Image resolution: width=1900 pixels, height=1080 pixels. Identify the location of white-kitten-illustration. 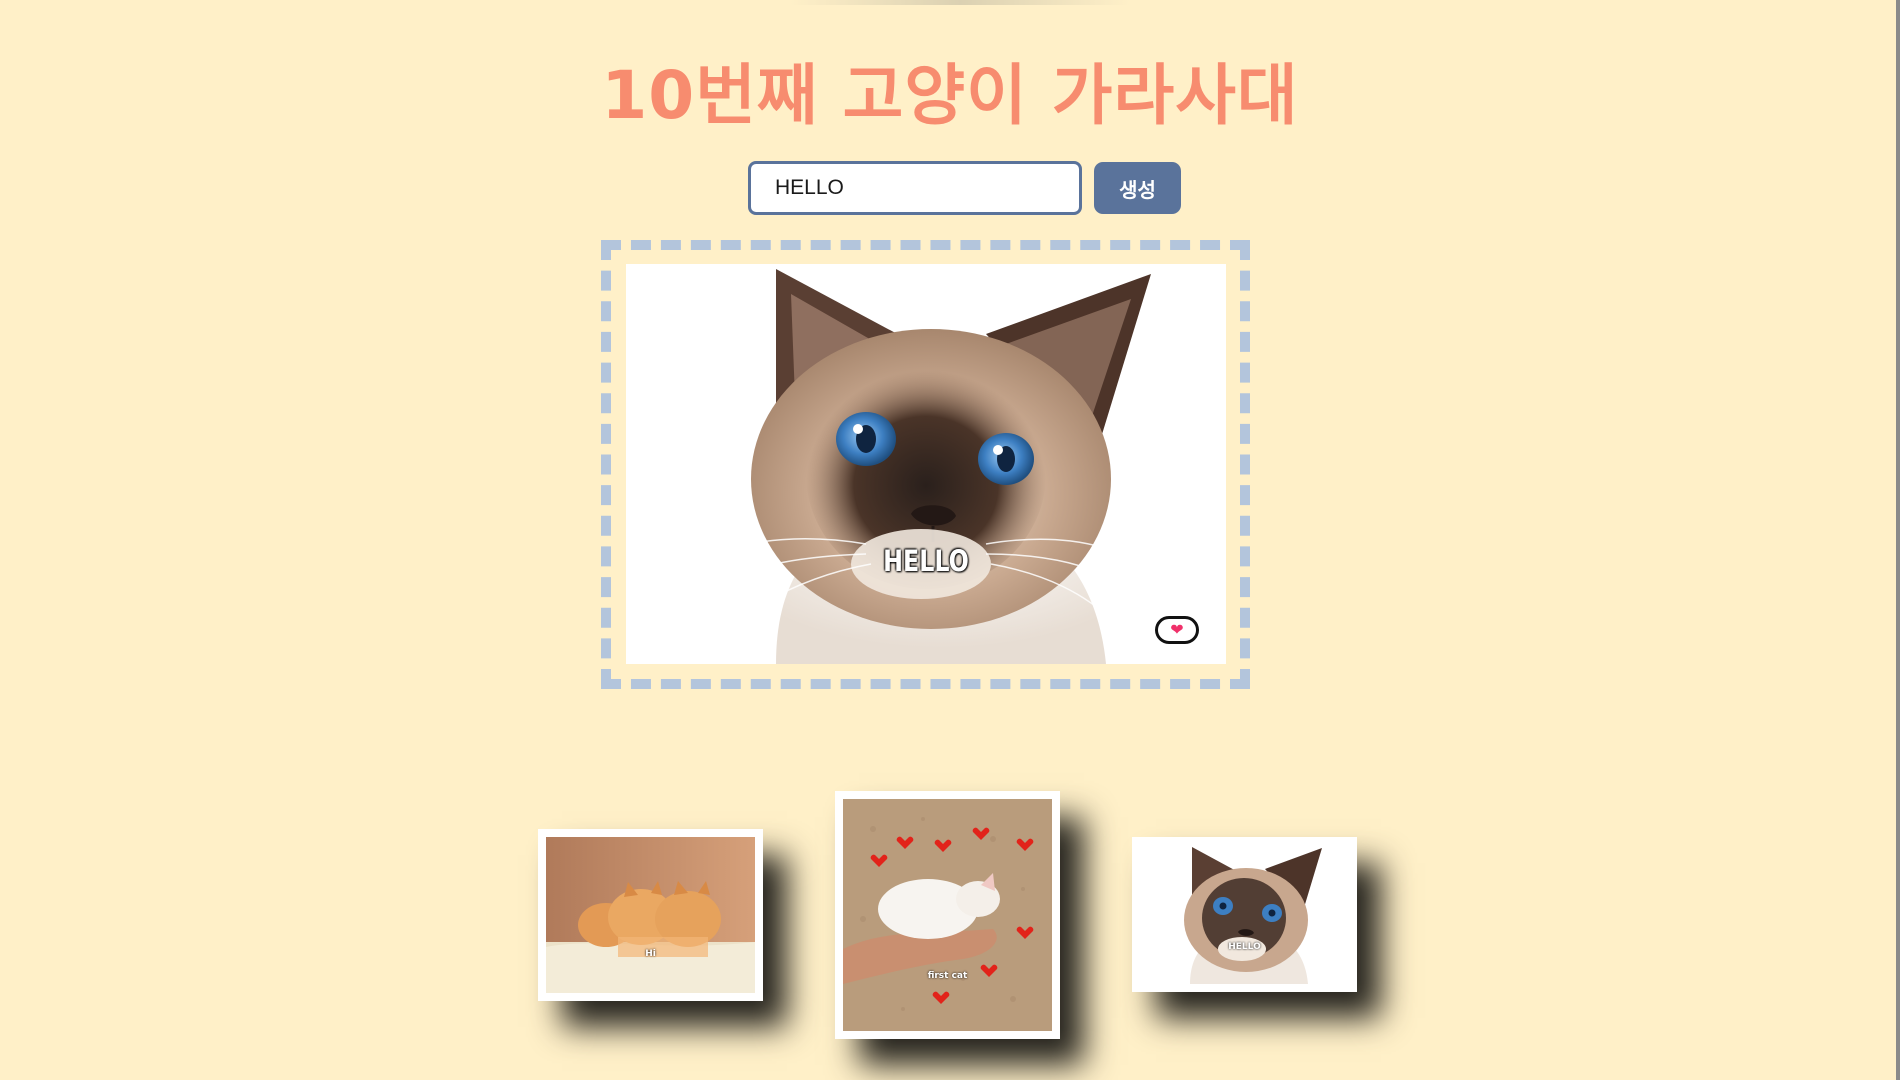
(947, 915).